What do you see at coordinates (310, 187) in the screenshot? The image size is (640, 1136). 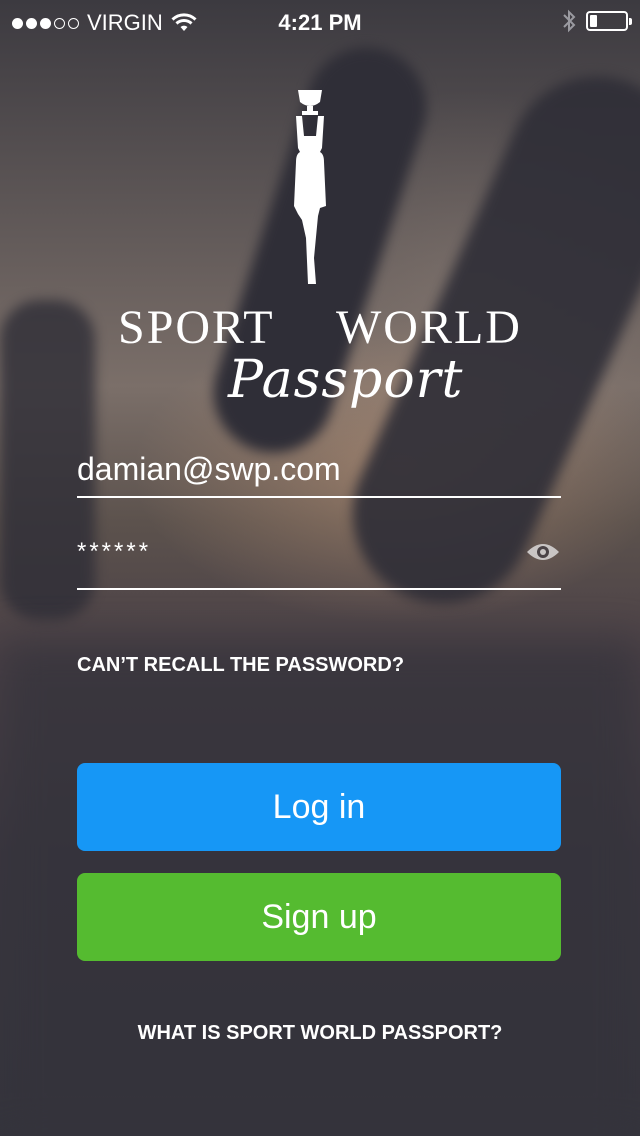 I see `trophy-athlete-icon` at bounding box center [310, 187].